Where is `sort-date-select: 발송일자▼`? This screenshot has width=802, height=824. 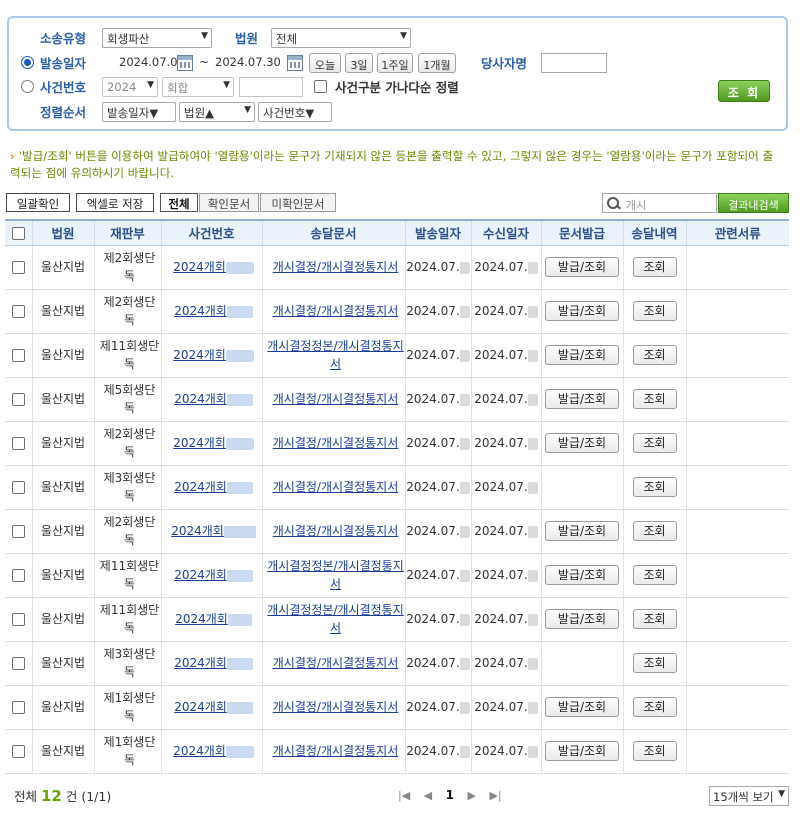
sort-date-select: 발송일자▼ is located at coordinates (139, 112).